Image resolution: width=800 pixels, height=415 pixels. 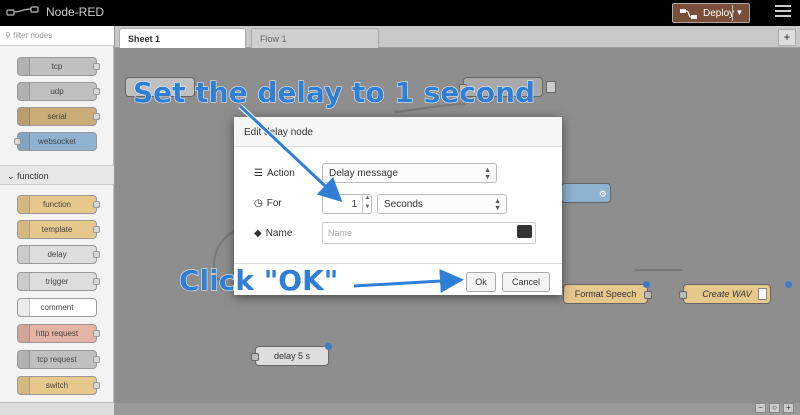 I want to click on palette-node-label: template, so click(x=57, y=229).